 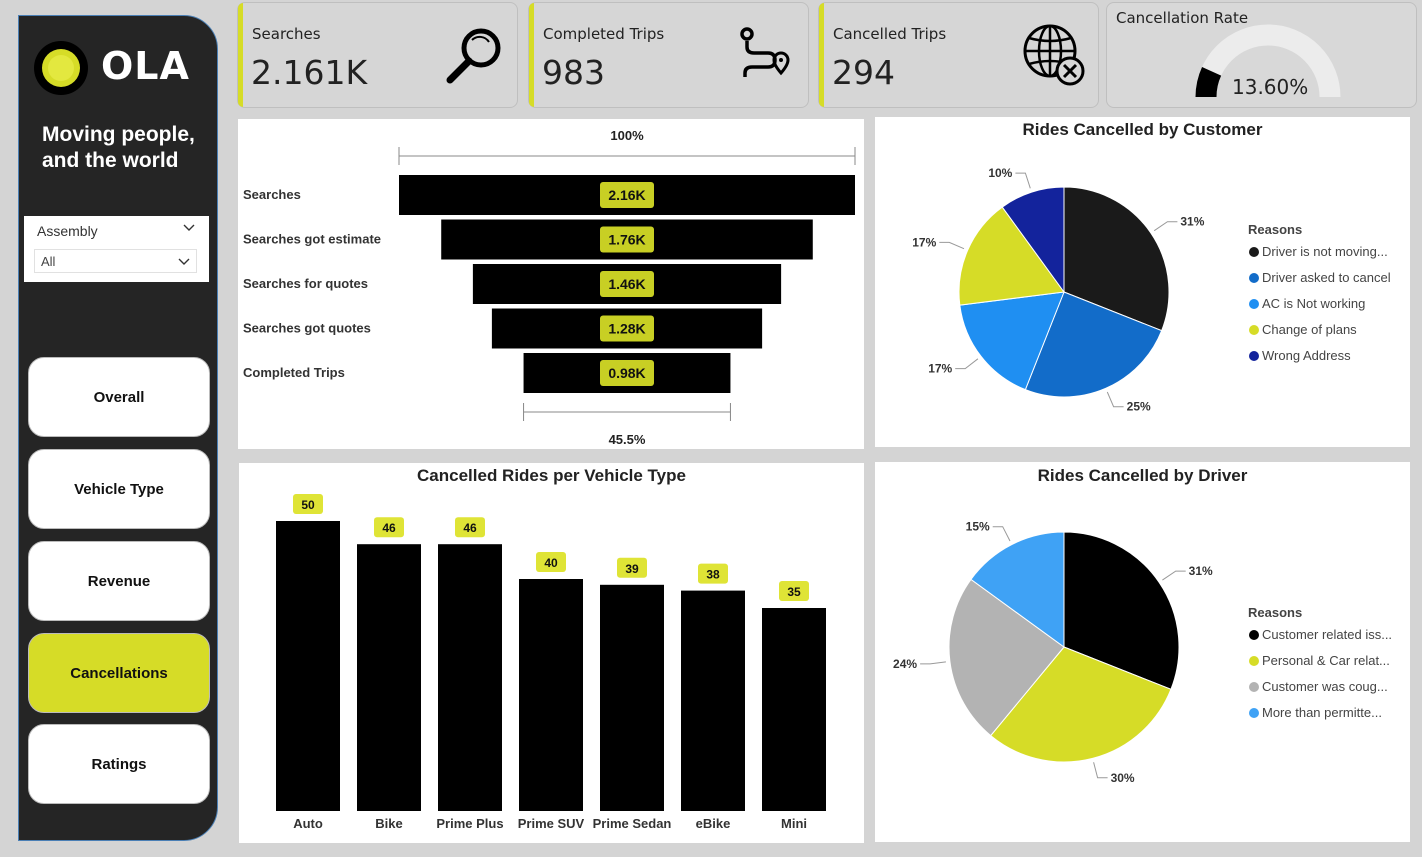 I want to click on funnel-stage-label: Searches for quotes, so click(x=305, y=283).